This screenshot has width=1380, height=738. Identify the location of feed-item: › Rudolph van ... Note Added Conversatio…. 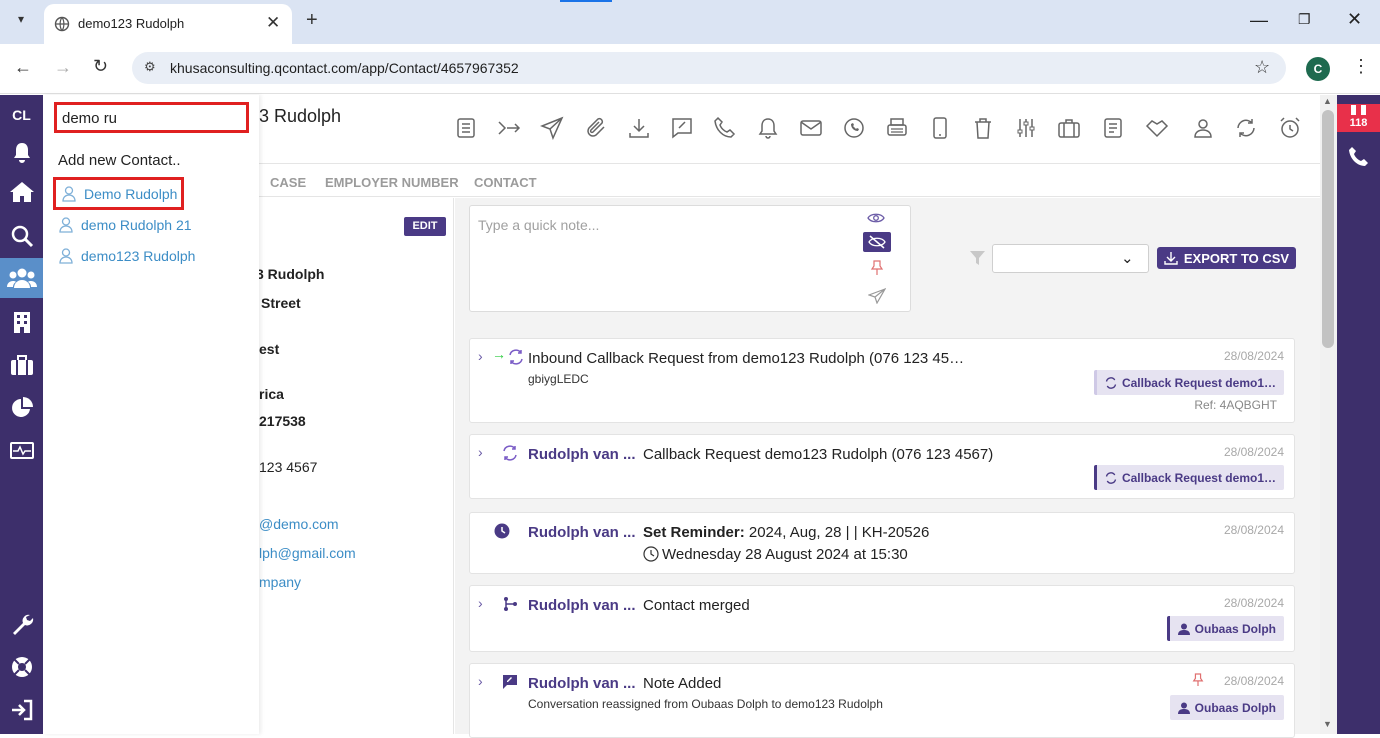
(882, 700).